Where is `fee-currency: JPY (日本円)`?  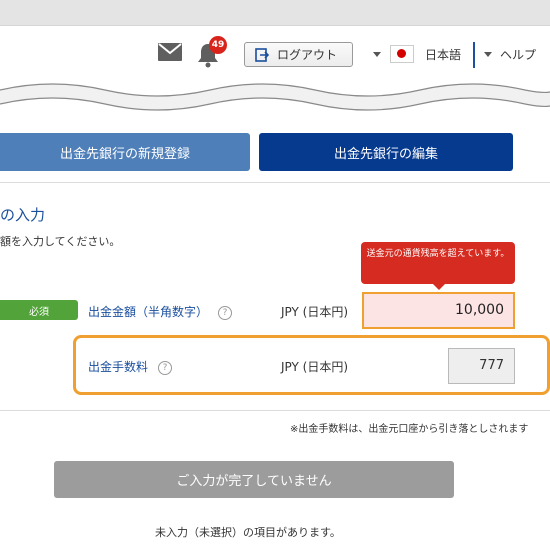 fee-currency: JPY (日本円) is located at coordinates (315, 367).